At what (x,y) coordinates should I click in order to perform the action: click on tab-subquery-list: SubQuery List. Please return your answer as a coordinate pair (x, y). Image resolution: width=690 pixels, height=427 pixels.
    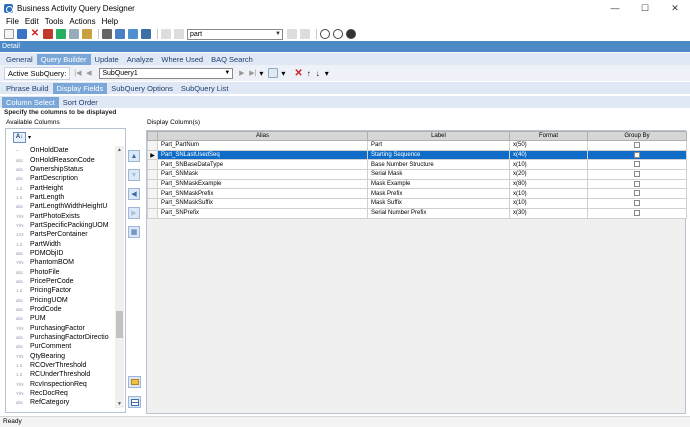
    Looking at the image, I should click on (205, 88).